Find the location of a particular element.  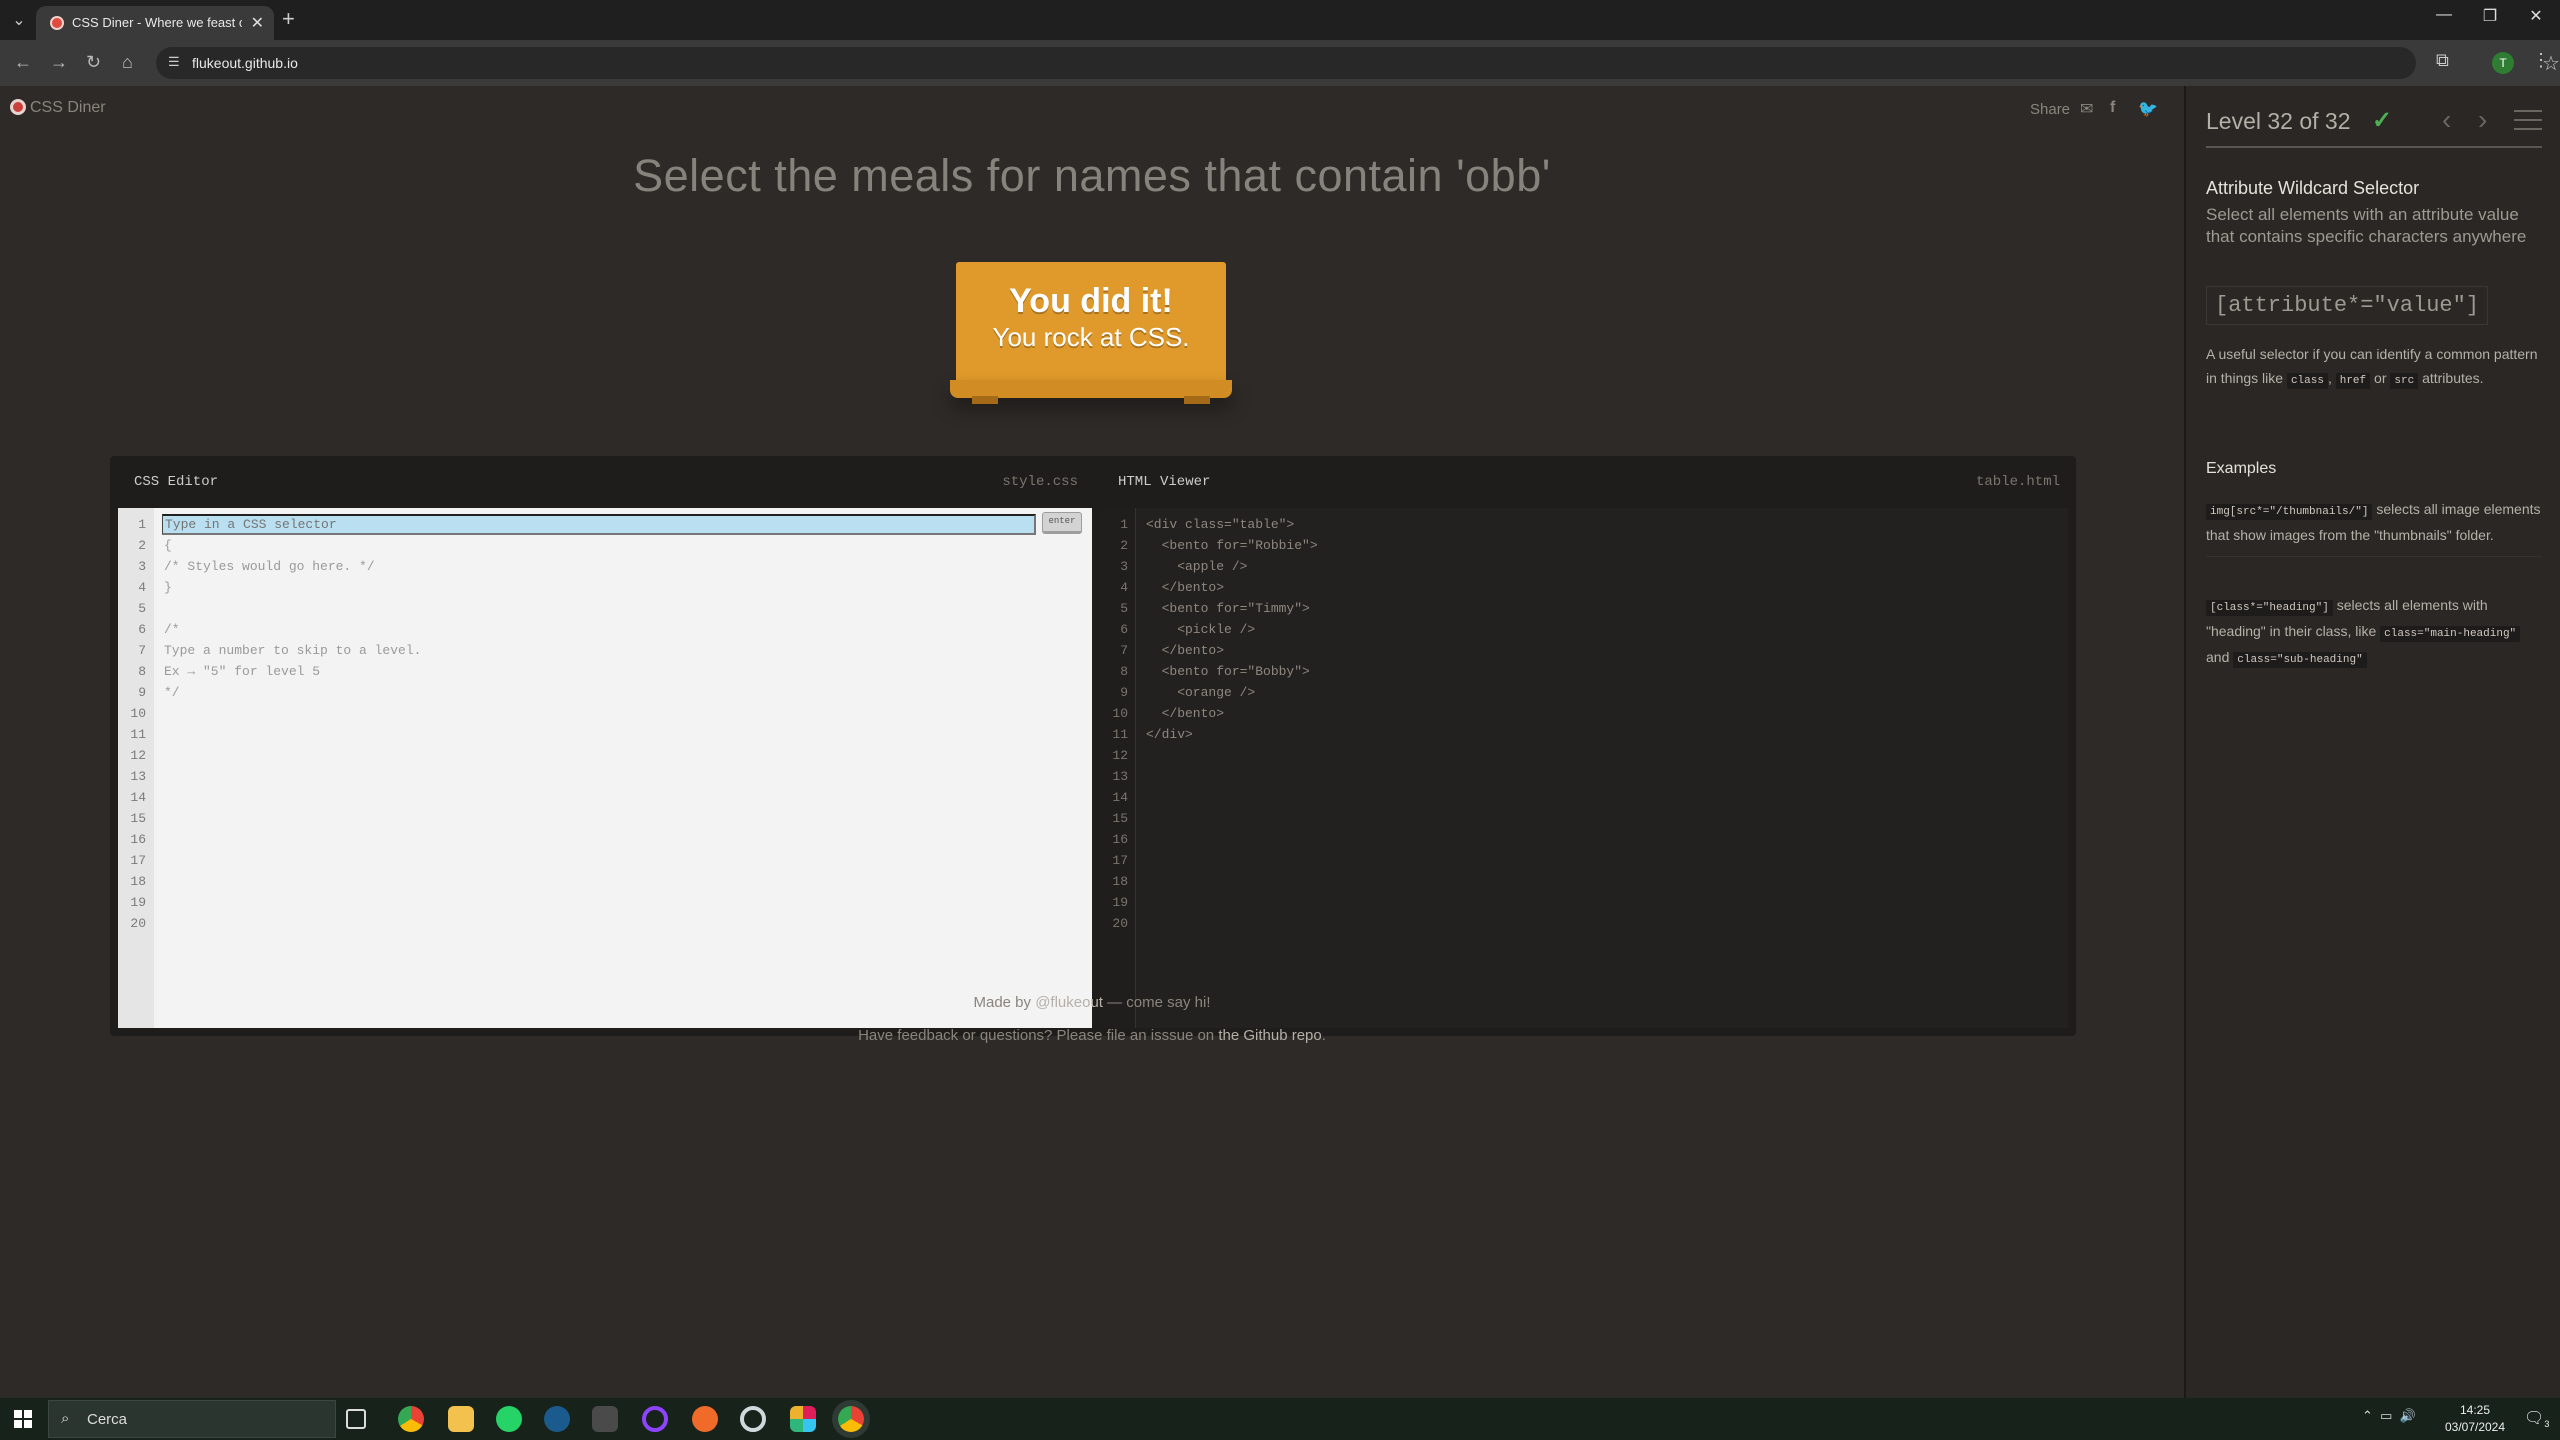

system-tray: ⌃ ▭ 🔊 is located at coordinates (2389, 1416).